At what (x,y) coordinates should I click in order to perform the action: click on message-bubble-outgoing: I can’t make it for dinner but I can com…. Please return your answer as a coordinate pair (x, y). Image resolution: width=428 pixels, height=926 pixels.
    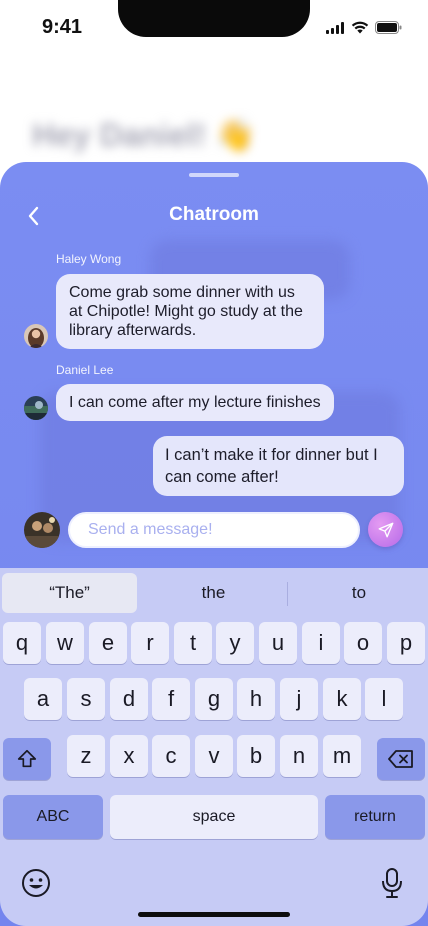
    Looking at the image, I should click on (278, 466).